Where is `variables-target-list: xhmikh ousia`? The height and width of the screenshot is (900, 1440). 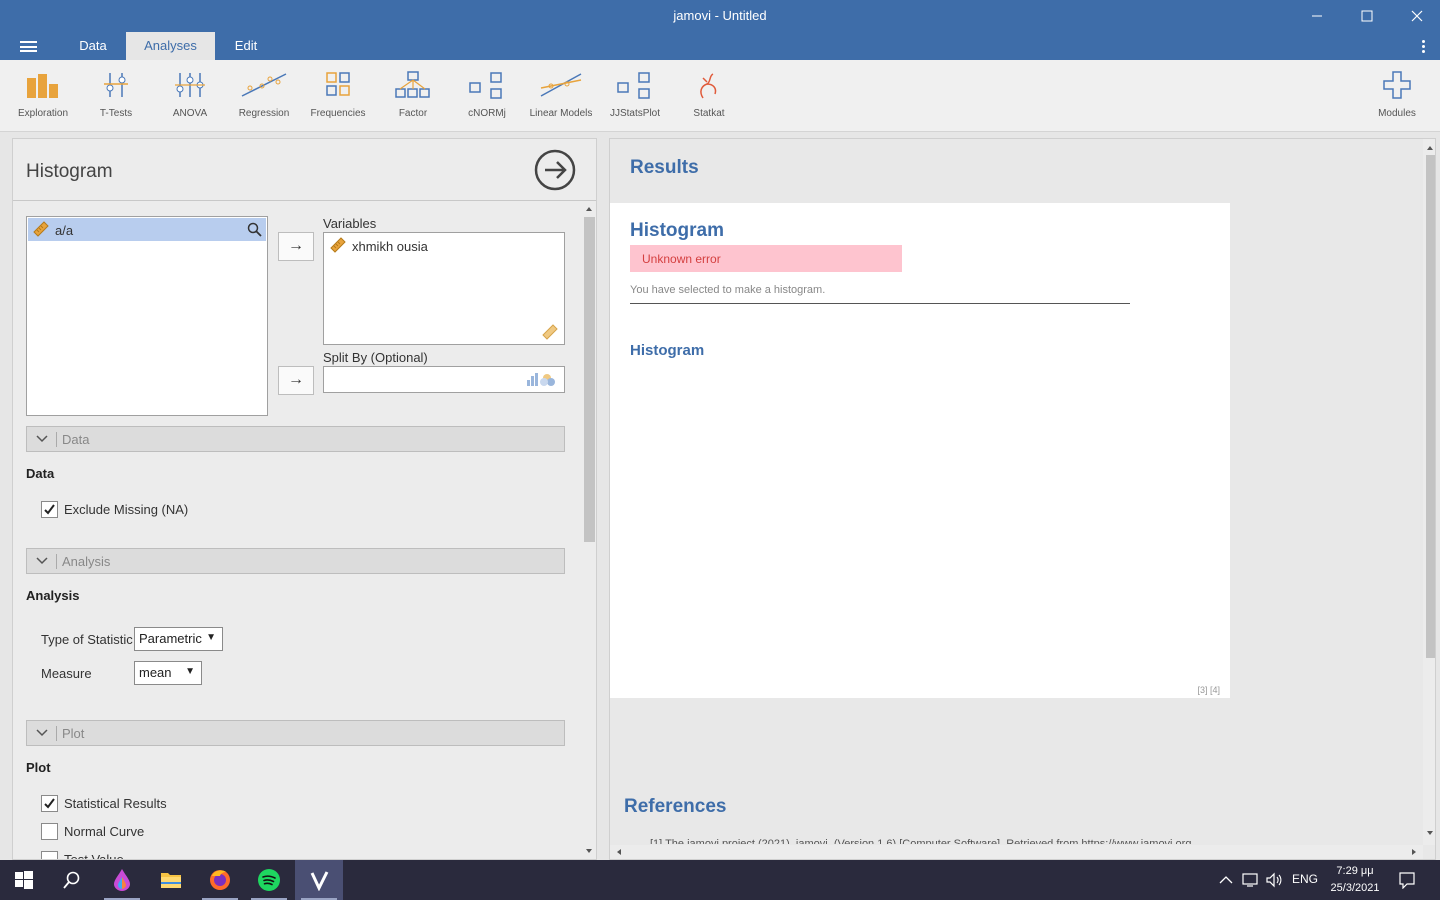
variables-target-list: xhmikh ousia is located at coordinates (444, 288).